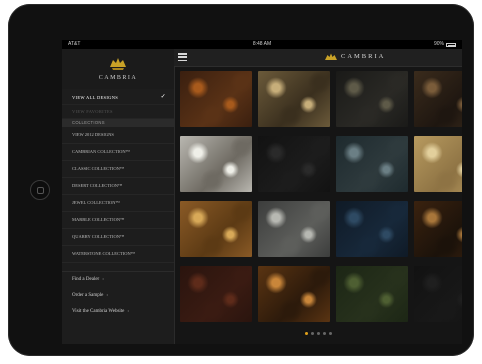 The image size is (482, 364). Describe the element at coordinates (118, 169) in the screenshot. I see `collection-item: CLASSIC COLLECTION™` at that location.